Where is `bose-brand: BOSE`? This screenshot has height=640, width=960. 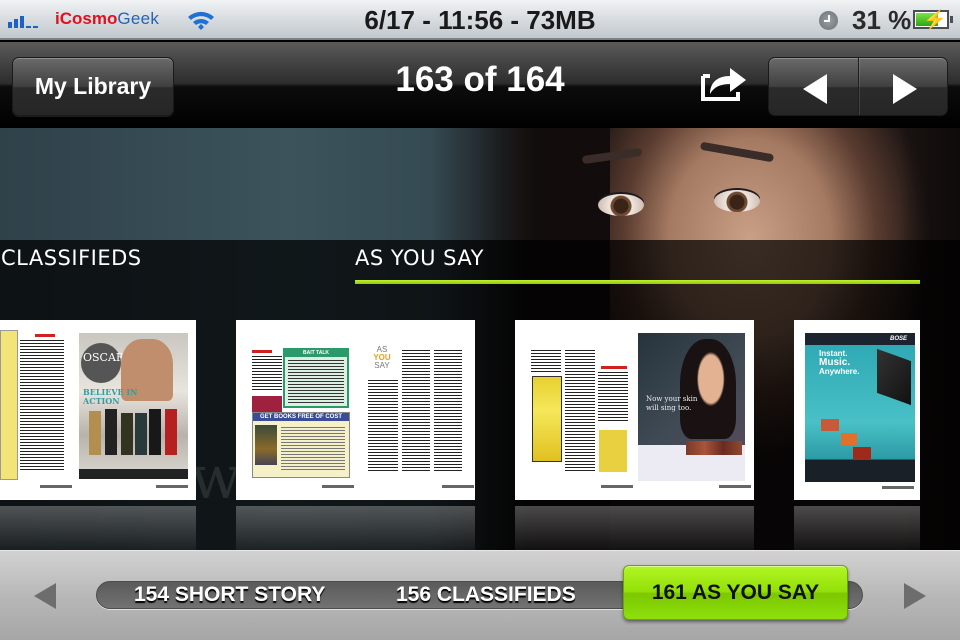 bose-brand: BOSE is located at coordinates (898, 339).